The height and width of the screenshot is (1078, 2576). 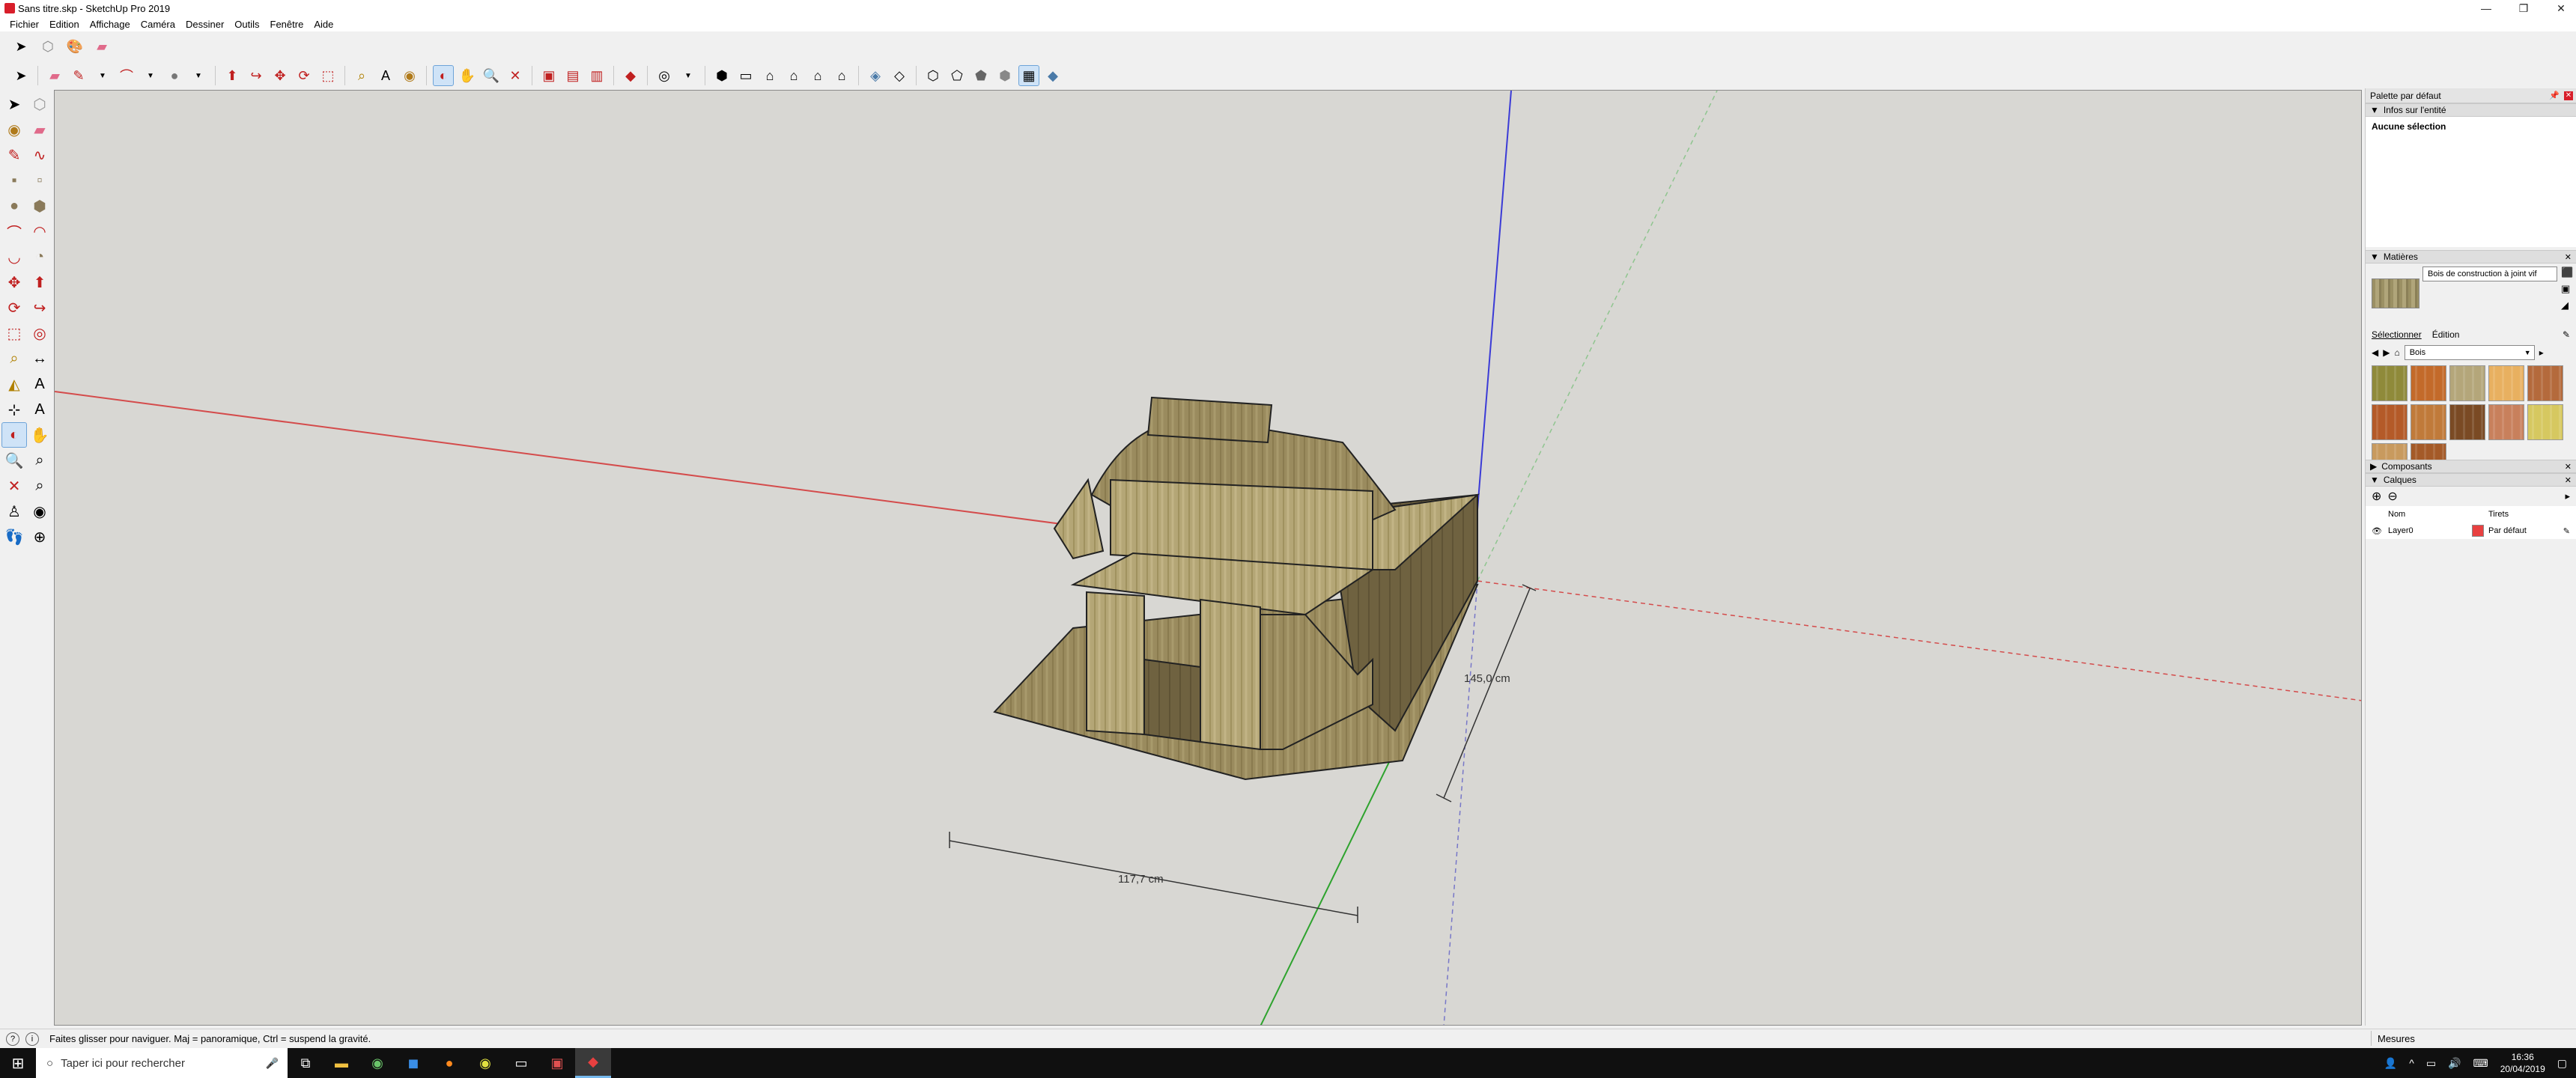 I want to click on orbit-icon: ◐, so click(x=443, y=75).